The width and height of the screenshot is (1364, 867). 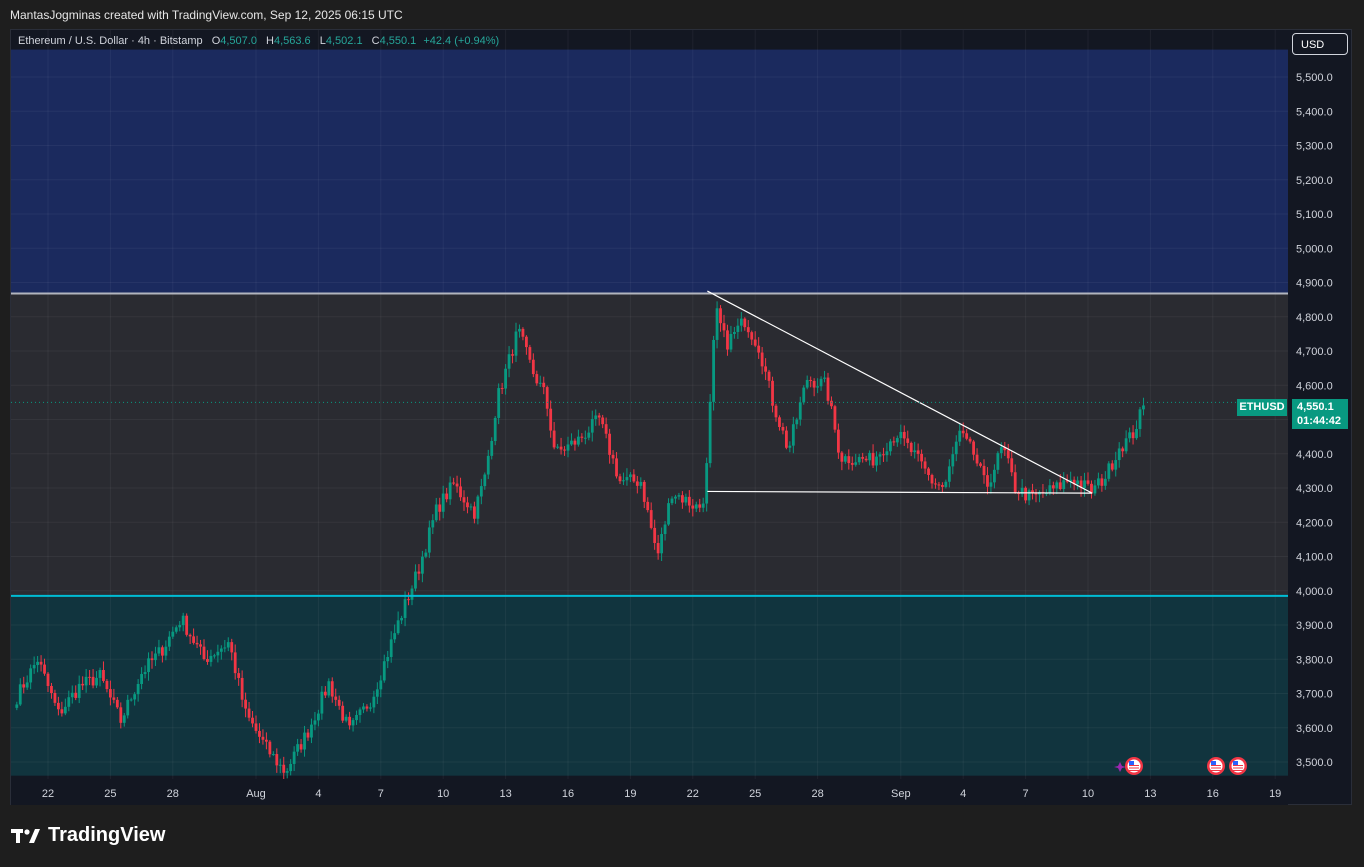 I want to click on y-tick-label: 3,500.0, so click(x=1314, y=763).